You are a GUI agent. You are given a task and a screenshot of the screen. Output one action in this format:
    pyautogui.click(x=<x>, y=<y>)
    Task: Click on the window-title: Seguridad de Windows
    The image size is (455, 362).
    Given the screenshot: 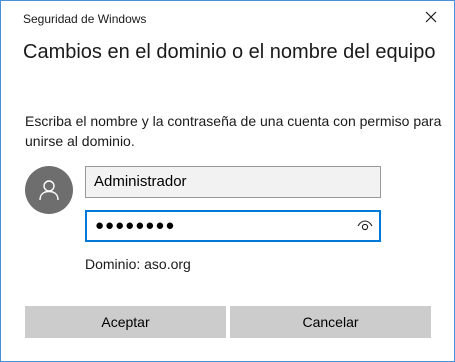 What is the action you would take?
    pyautogui.click(x=85, y=19)
    